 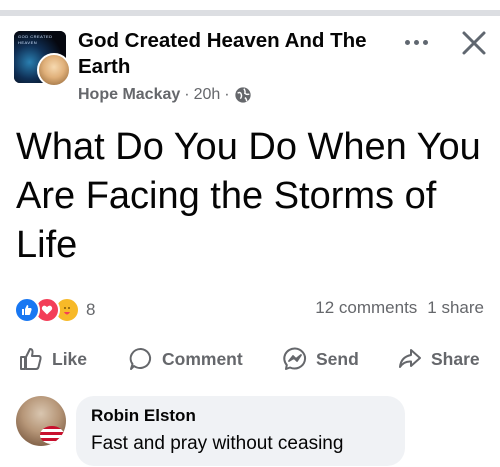 What do you see at coordinates (474, 43) in the screenshot?
I see `close-icon` at bounding box center [474, 43].